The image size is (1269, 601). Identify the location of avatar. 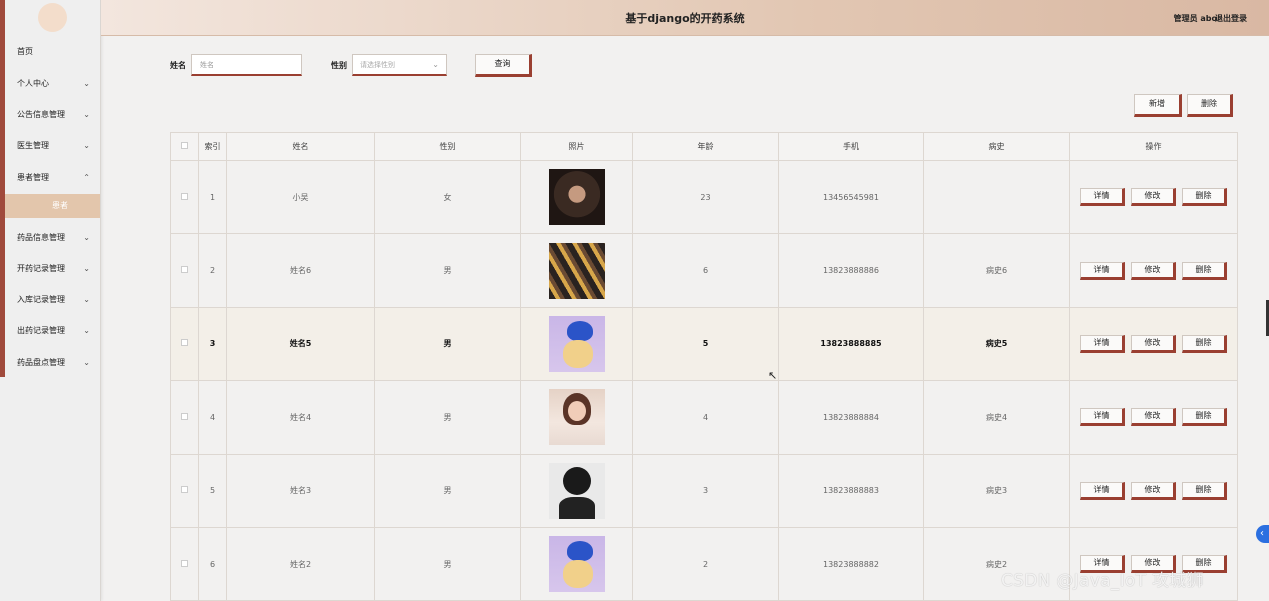
(52, 17).